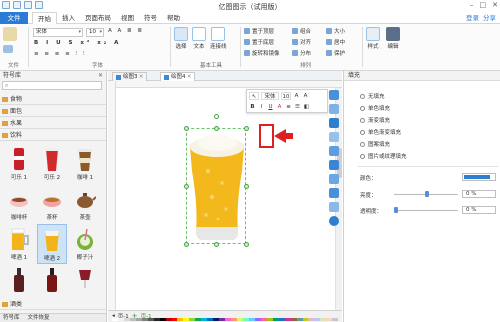  Describe the element at coordinates (334, 95) in the screenshot. I see `fill-panel-icon` at that location.